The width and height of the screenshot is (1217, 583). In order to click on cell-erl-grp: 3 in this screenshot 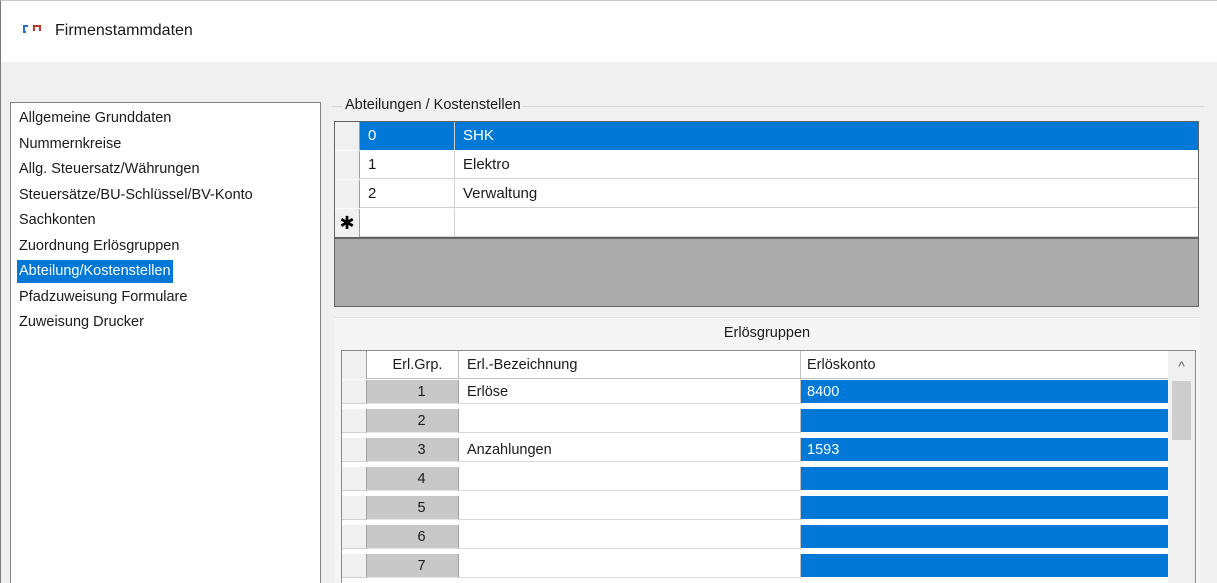, I will do `click(413, 450)`.